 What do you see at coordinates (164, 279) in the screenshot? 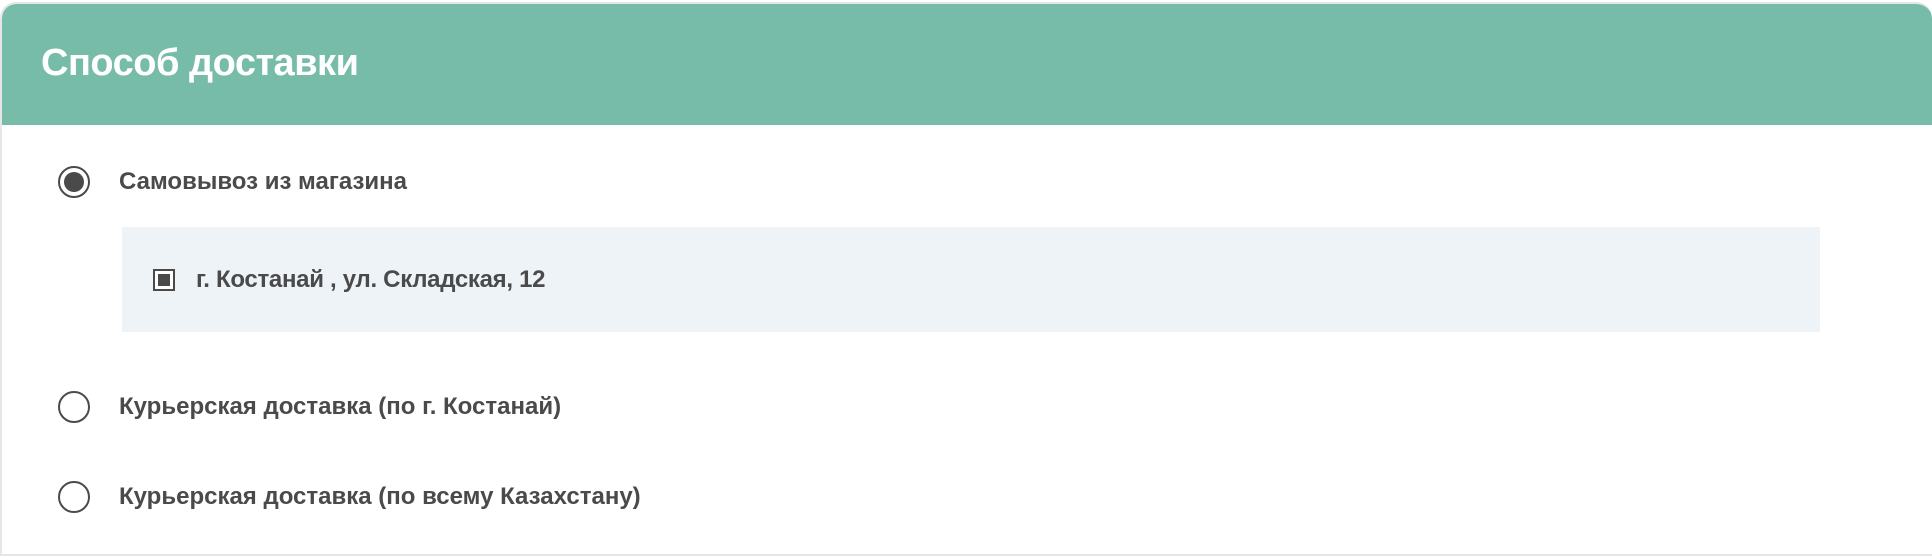
I see `store-checkbox` at bounding box center [164, 279].